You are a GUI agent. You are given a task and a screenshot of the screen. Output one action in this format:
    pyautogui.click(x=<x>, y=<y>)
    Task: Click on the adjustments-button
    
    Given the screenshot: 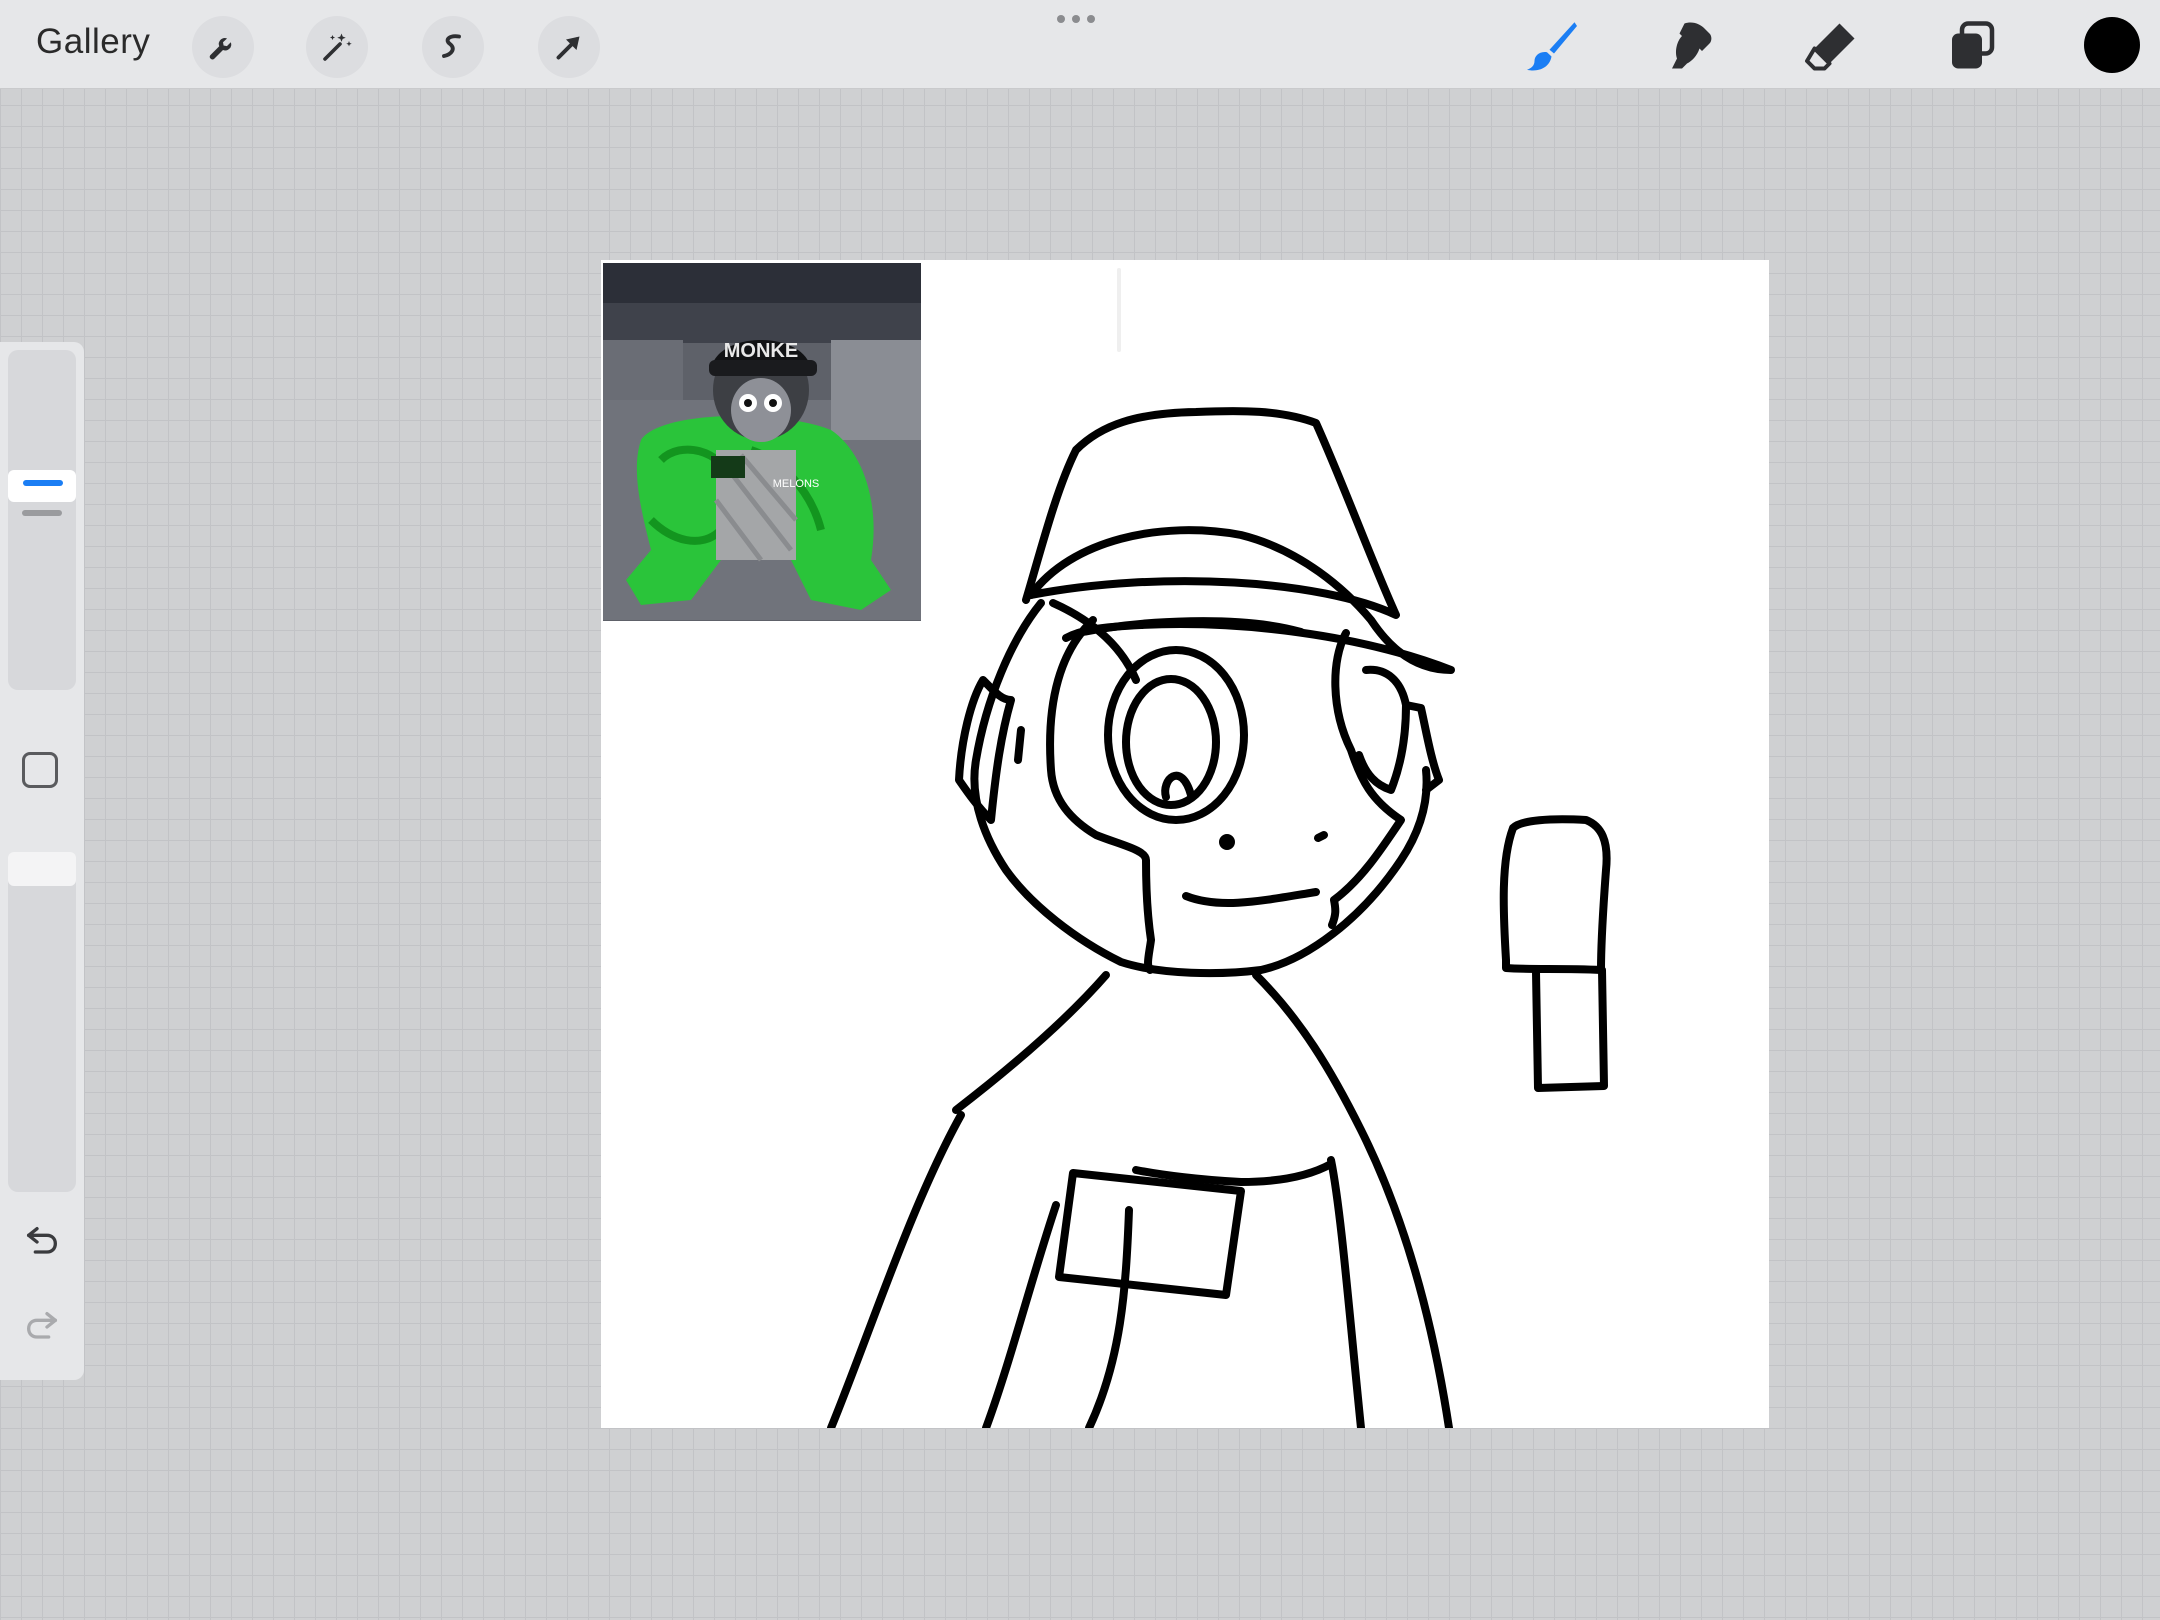 What is the action you would take?
    pyautogui.click(x=337, y=47)
    